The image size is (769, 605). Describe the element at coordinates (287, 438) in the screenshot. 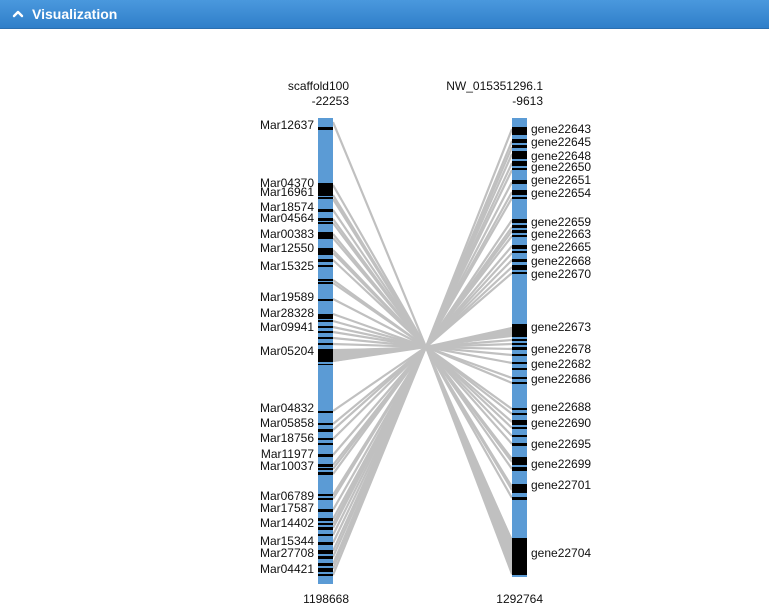

I see `marker-label: Mar18756` at that location.